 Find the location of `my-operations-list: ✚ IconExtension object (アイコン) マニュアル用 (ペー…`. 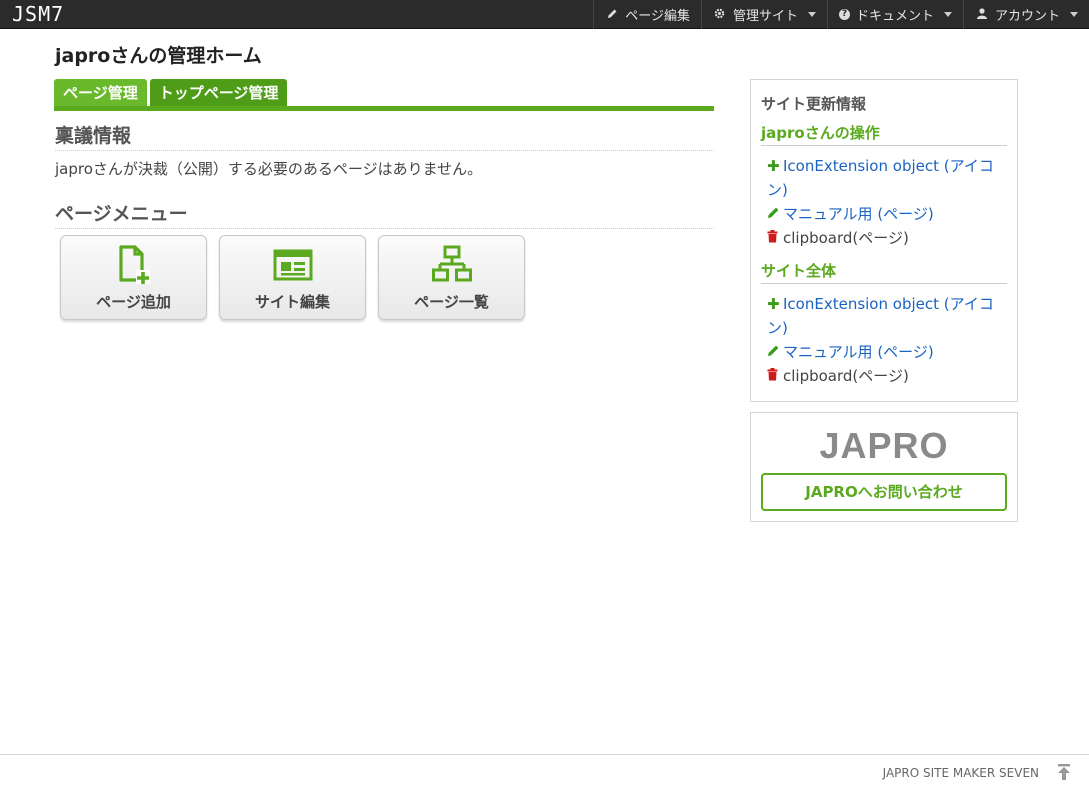

my-operations-list: ✚ IconExtension object (アイコン) マニュアル用 (ペー… is located at coordinates (884, 202).